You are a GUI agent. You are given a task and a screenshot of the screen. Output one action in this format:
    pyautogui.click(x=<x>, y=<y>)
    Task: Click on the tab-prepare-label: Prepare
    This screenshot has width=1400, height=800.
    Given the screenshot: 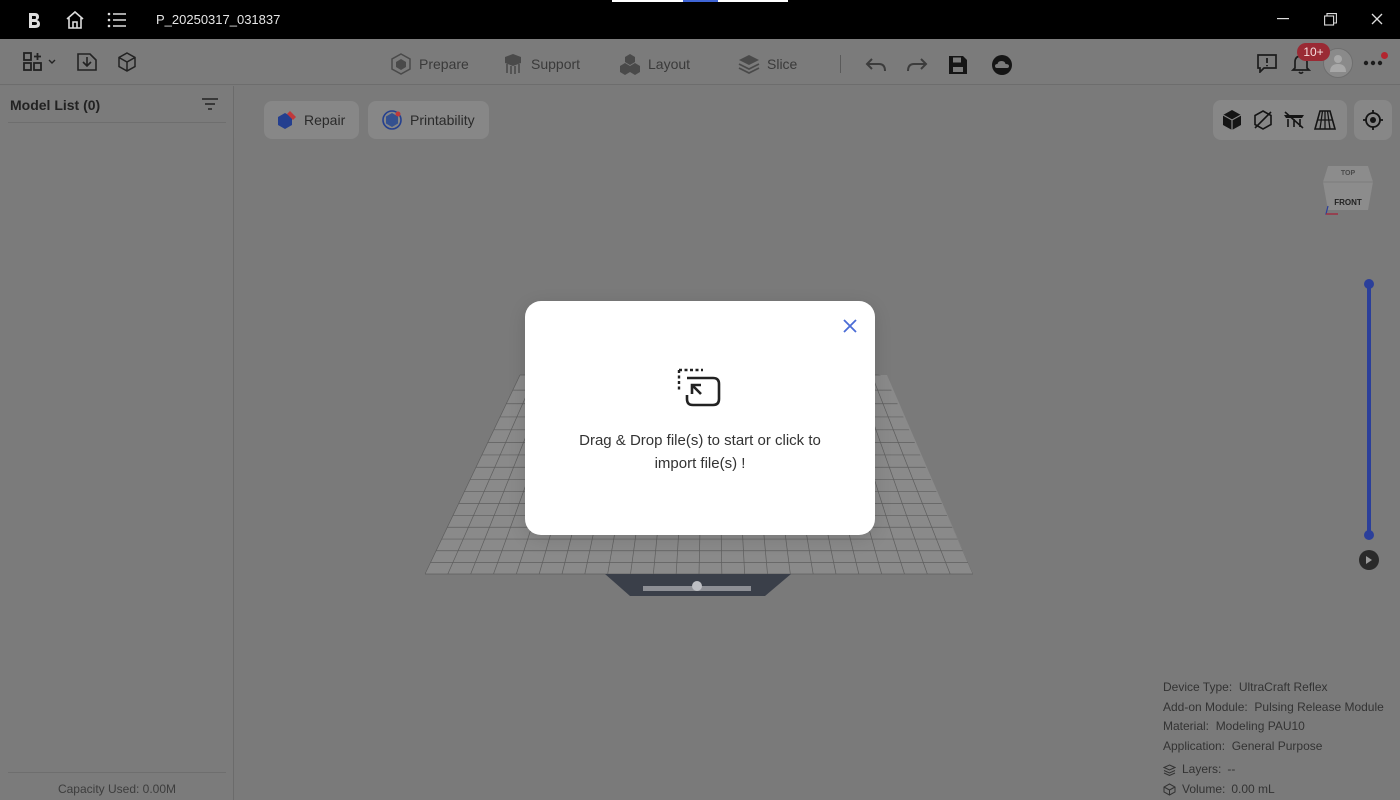 What is the action you would take?
    pyautogui.click(x=444, y=64)
    